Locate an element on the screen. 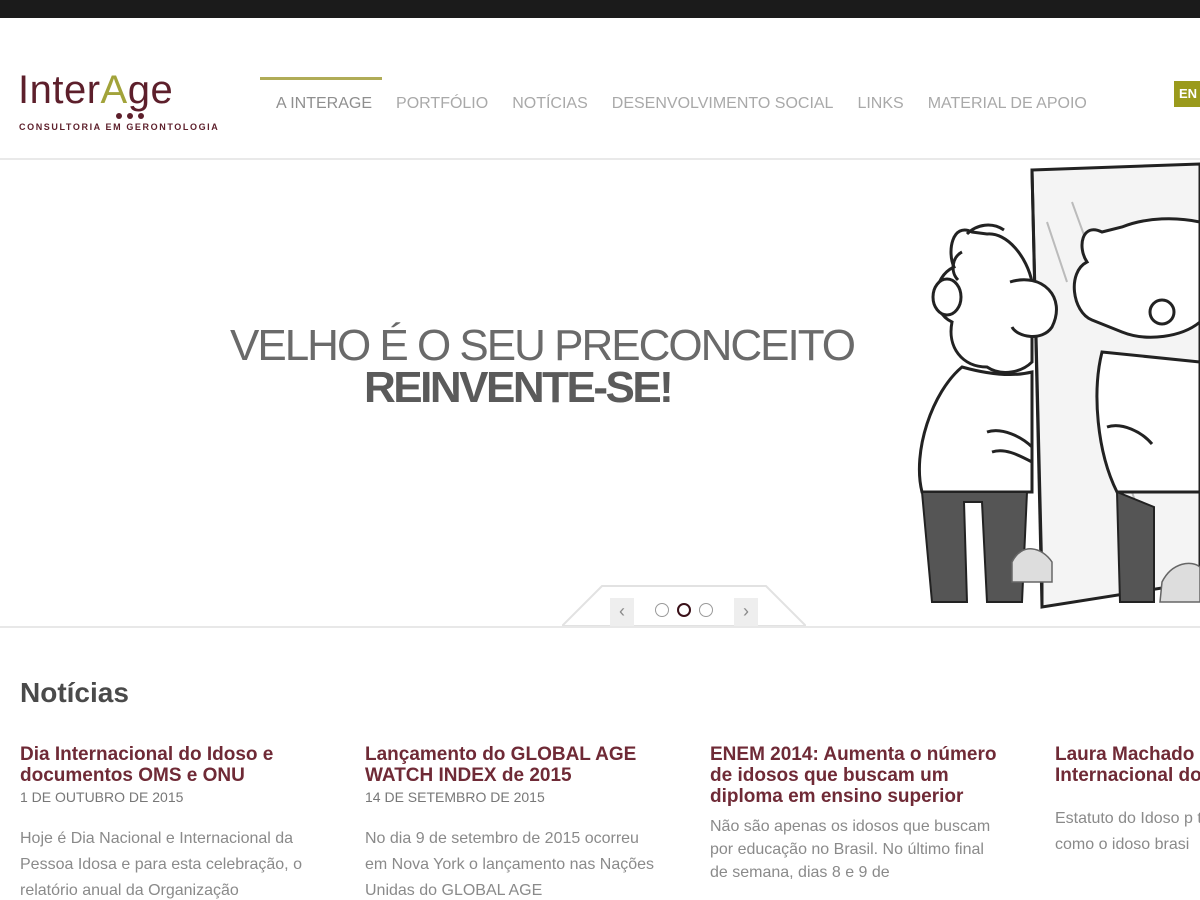 The height and width of the screenshot is (900, 1200). hero-divider is located at coordinates (600, 633).